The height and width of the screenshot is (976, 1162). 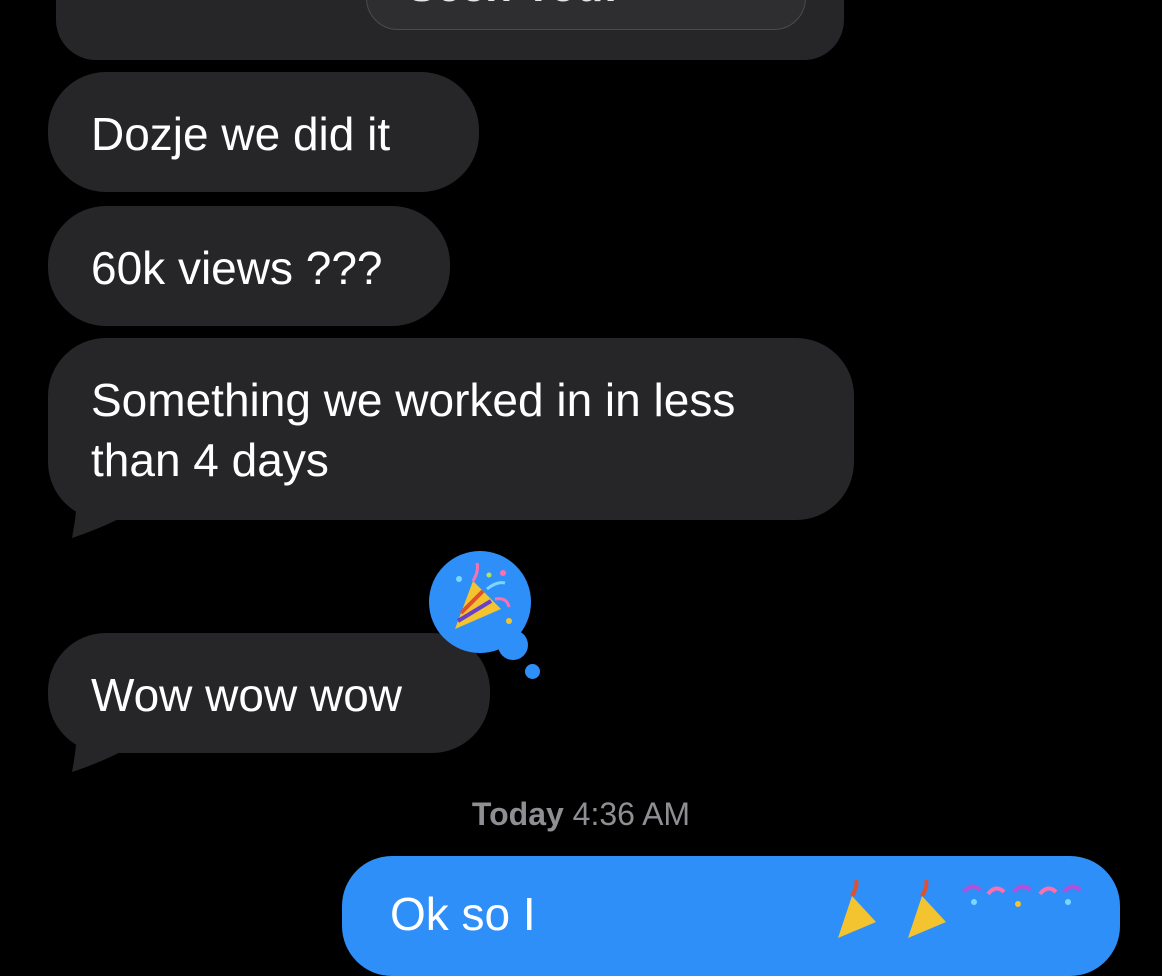 I want to click on message-bubble: Dozje we did it, so click(x=263, y=132).